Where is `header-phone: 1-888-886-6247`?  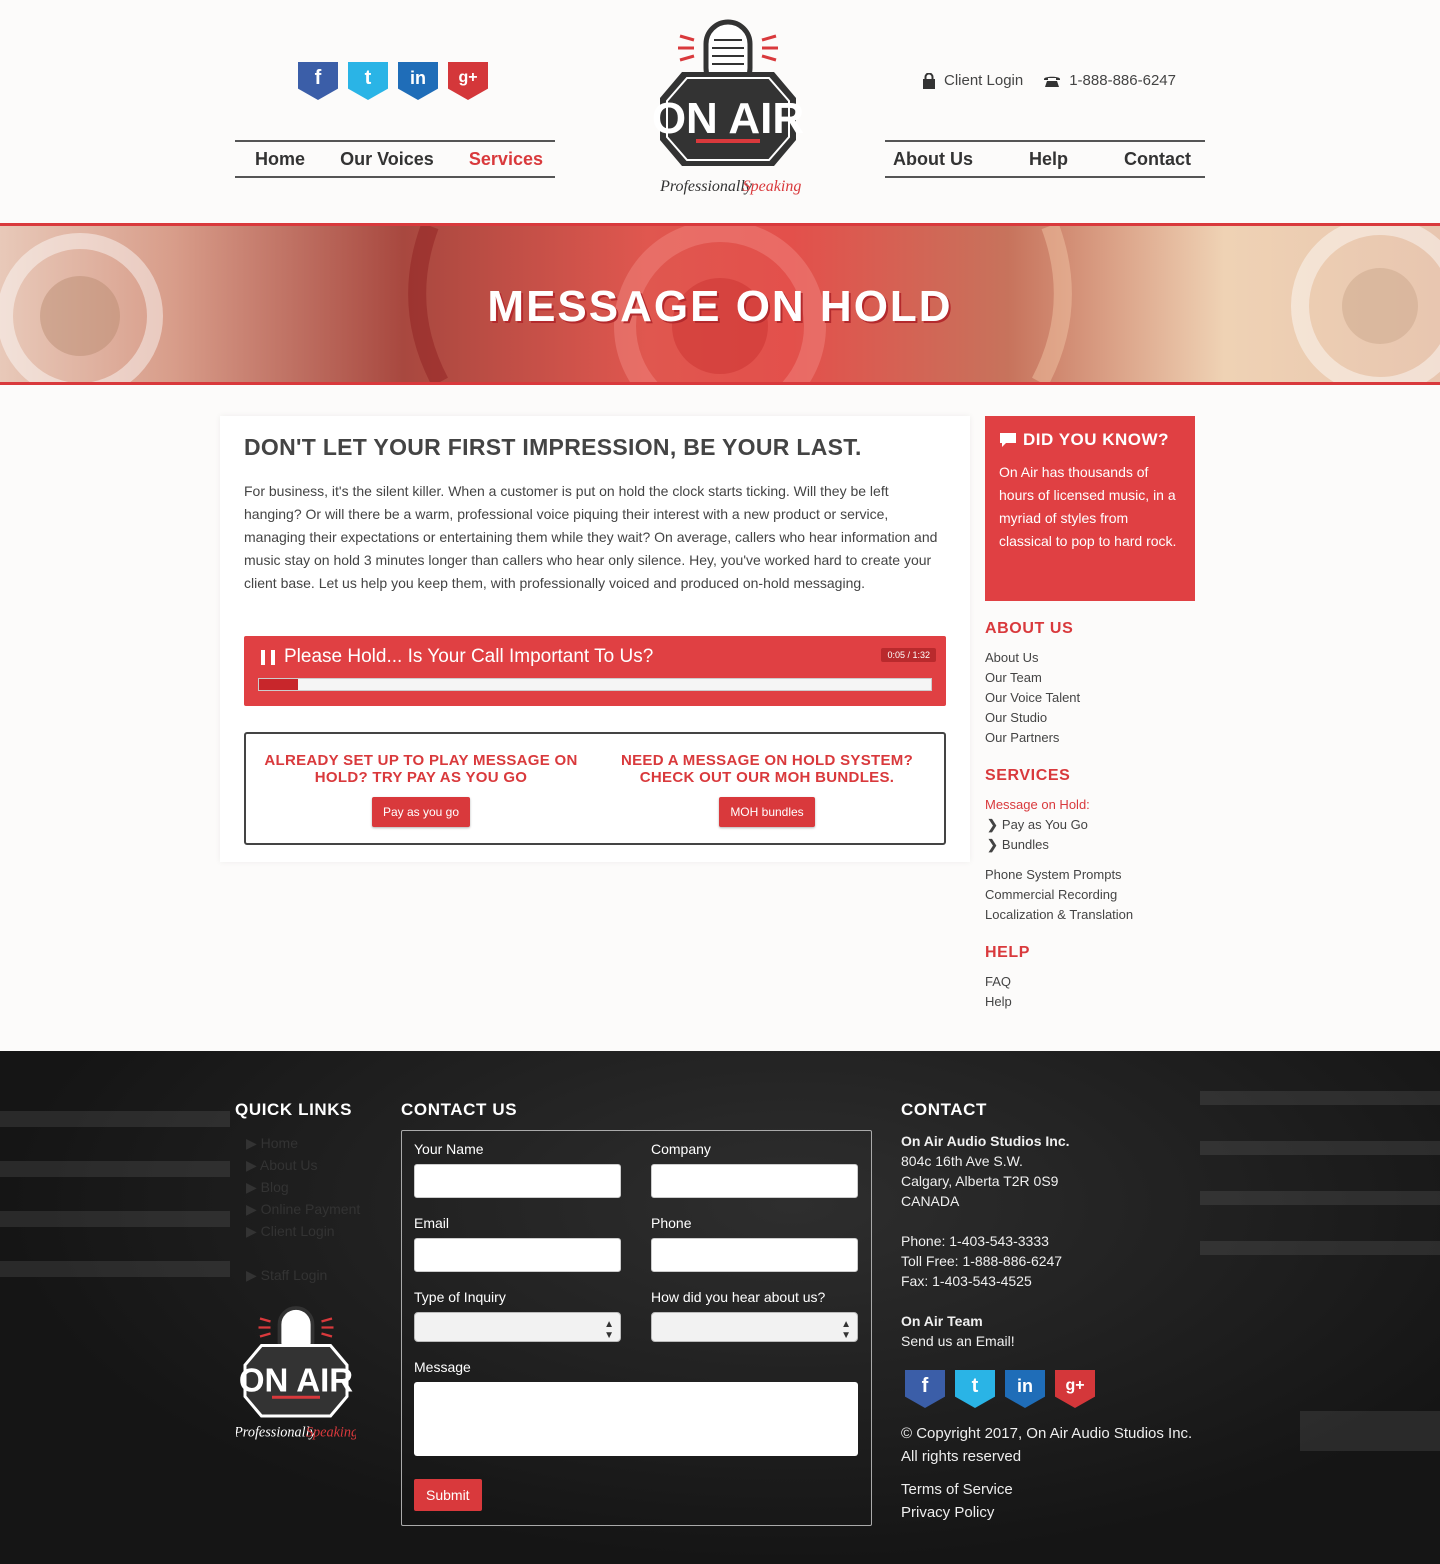 header-phone: 1-888-886-6247 is located at coordinates (1122, 80).